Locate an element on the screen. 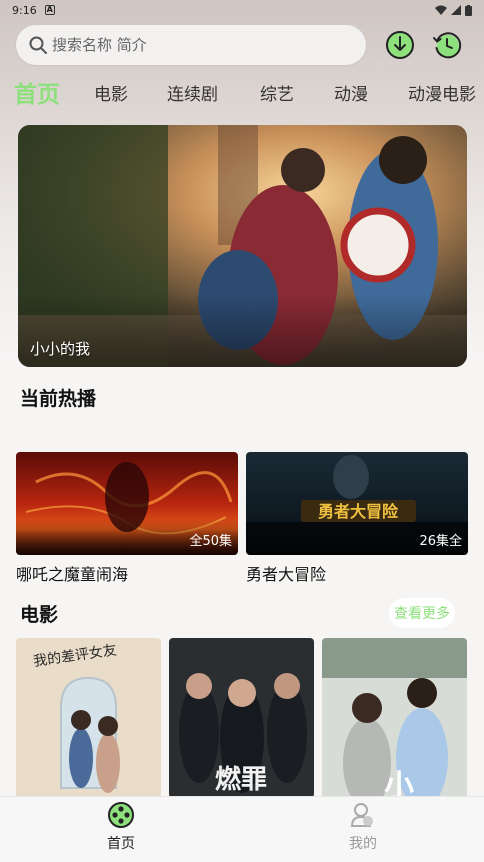 The width and height of the screenshot is (484, 862). user-icon is located at coordinates (361, 815).